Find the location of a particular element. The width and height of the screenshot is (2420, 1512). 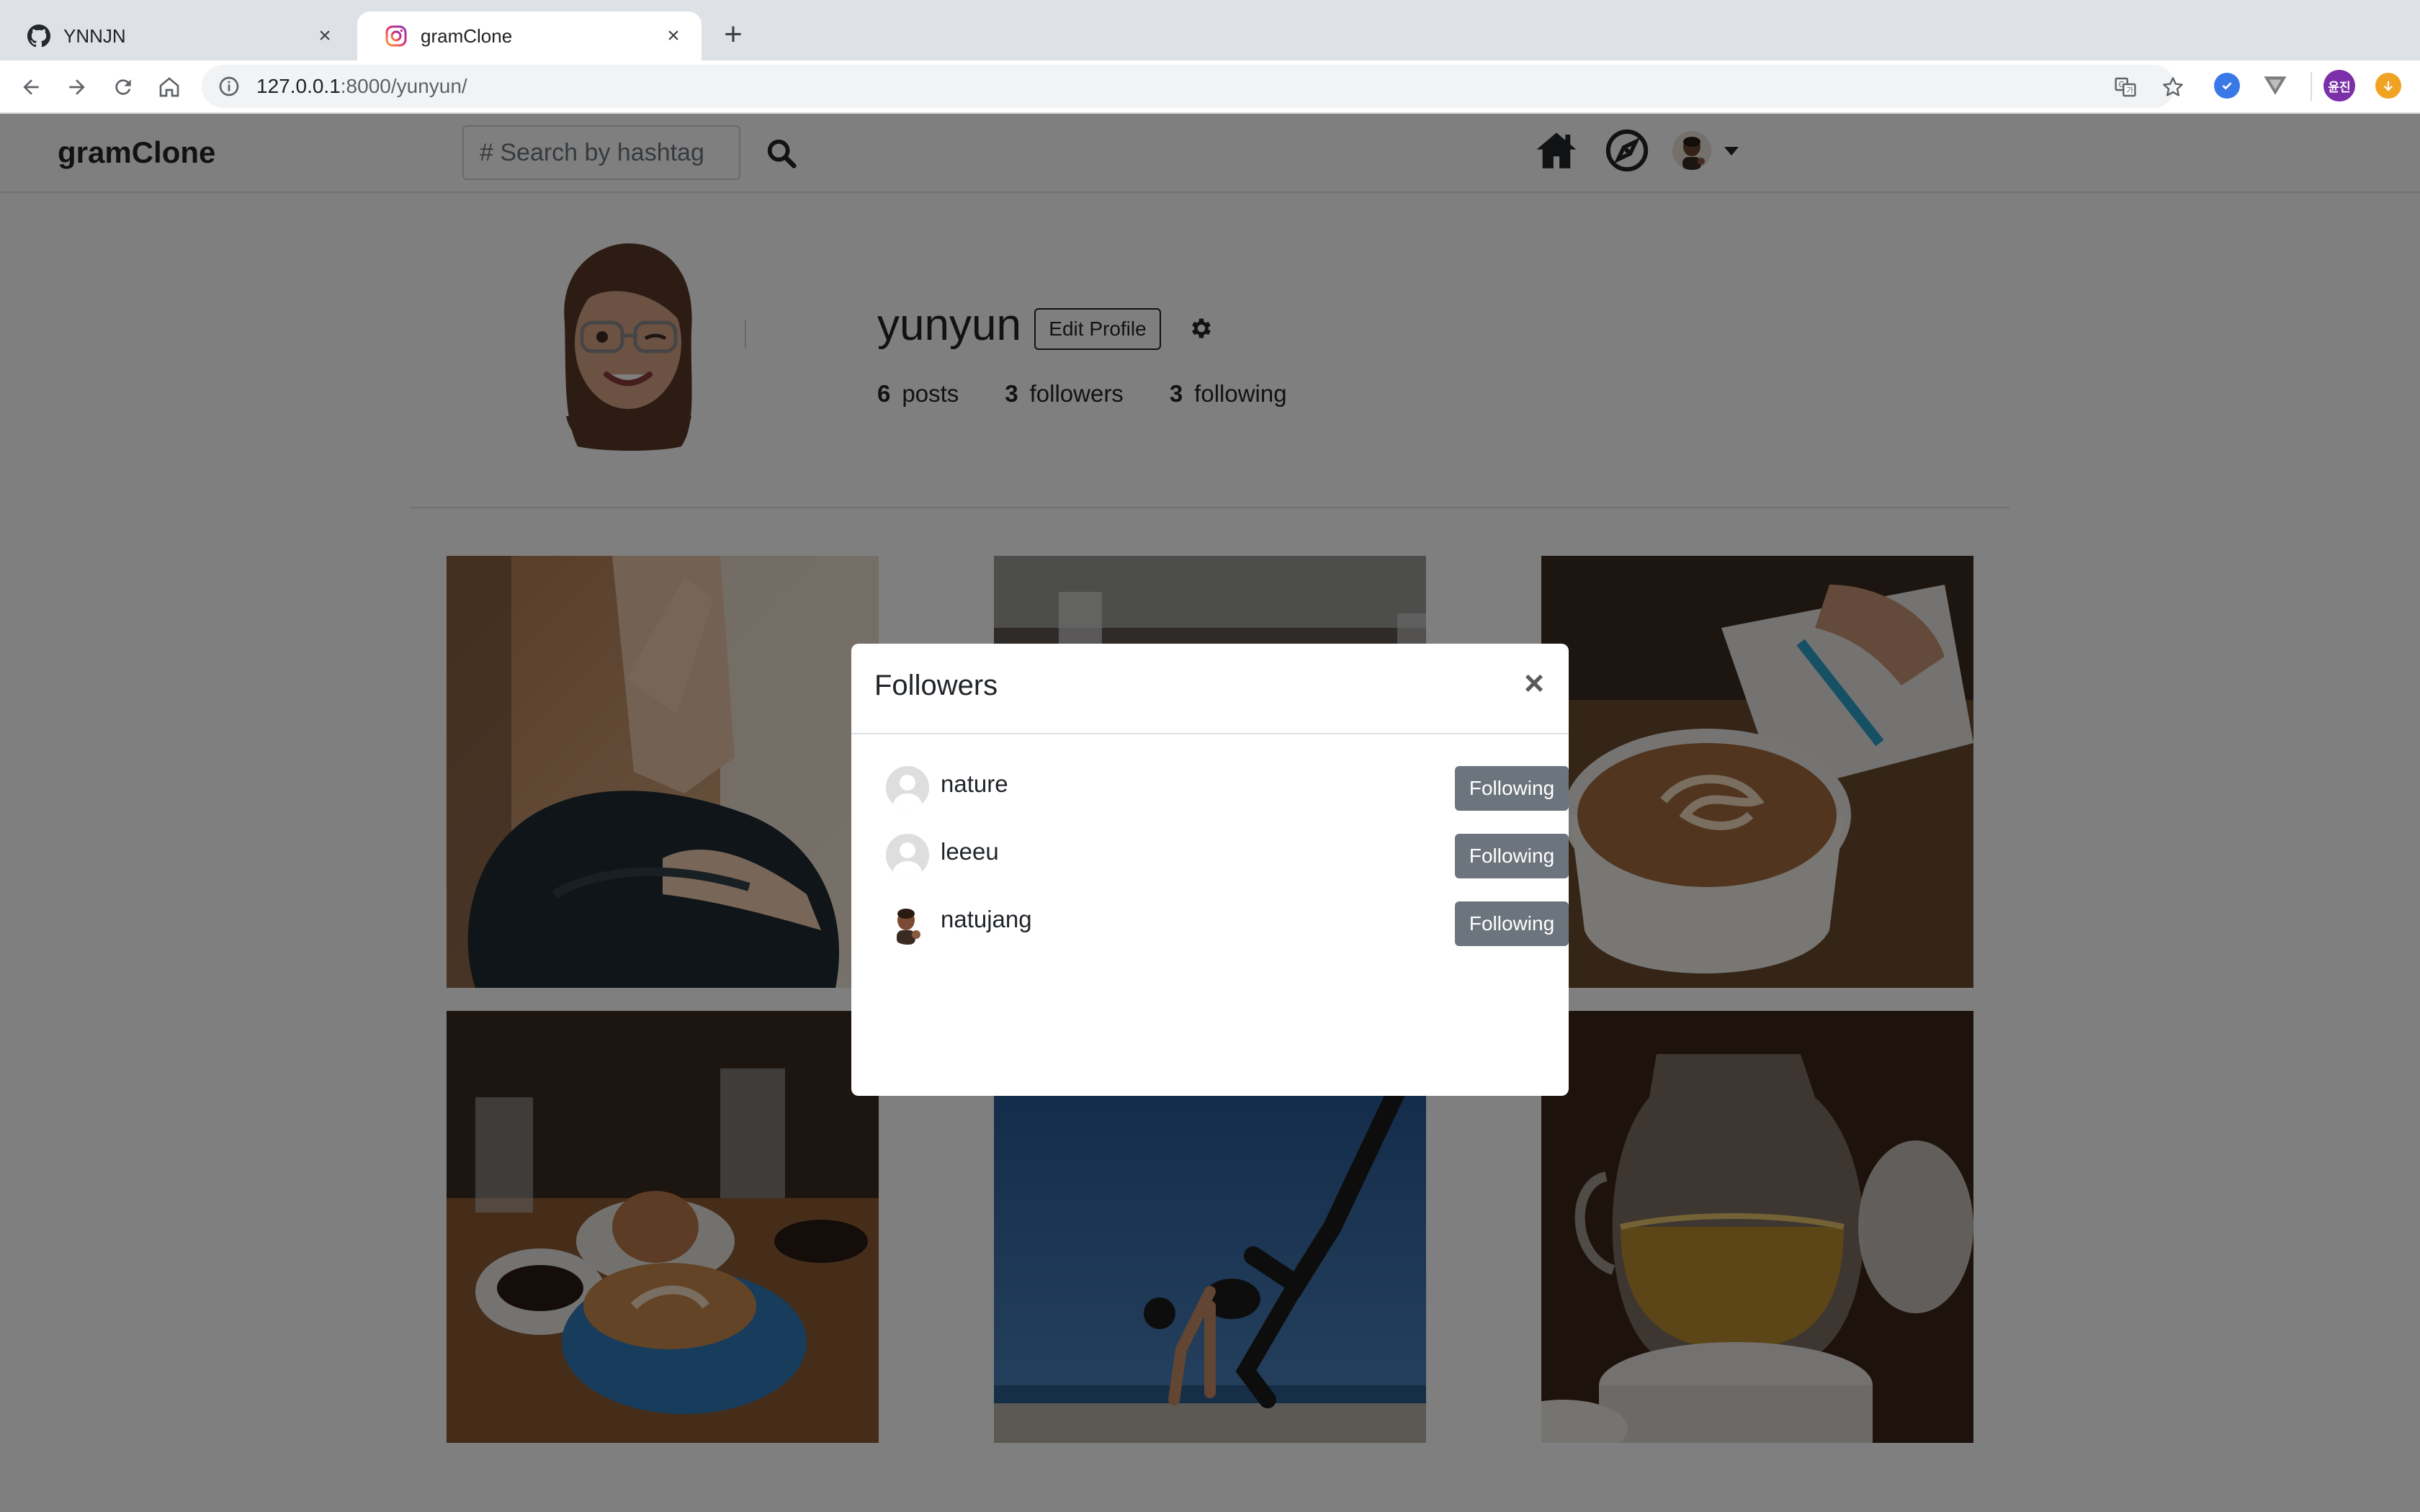

tab-github: YNNJN × is located at coordinates (176, 36).